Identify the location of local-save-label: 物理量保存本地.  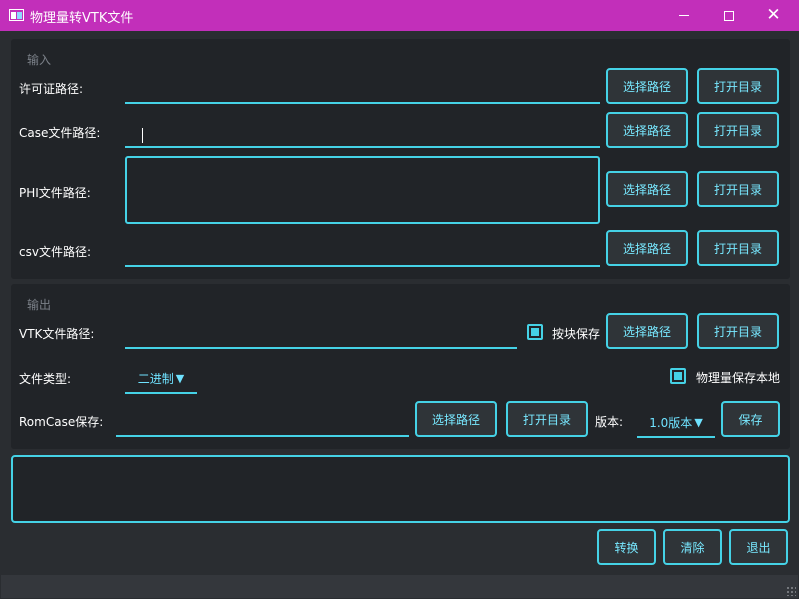
(738, 378).